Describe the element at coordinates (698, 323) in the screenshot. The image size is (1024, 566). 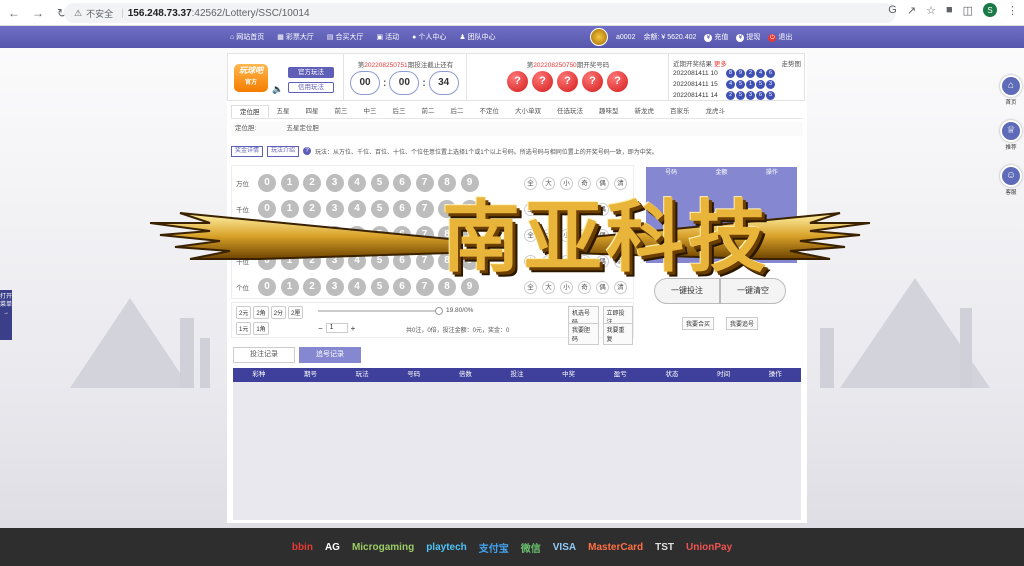
I see `group-buy-button: 我要合买` at that location.